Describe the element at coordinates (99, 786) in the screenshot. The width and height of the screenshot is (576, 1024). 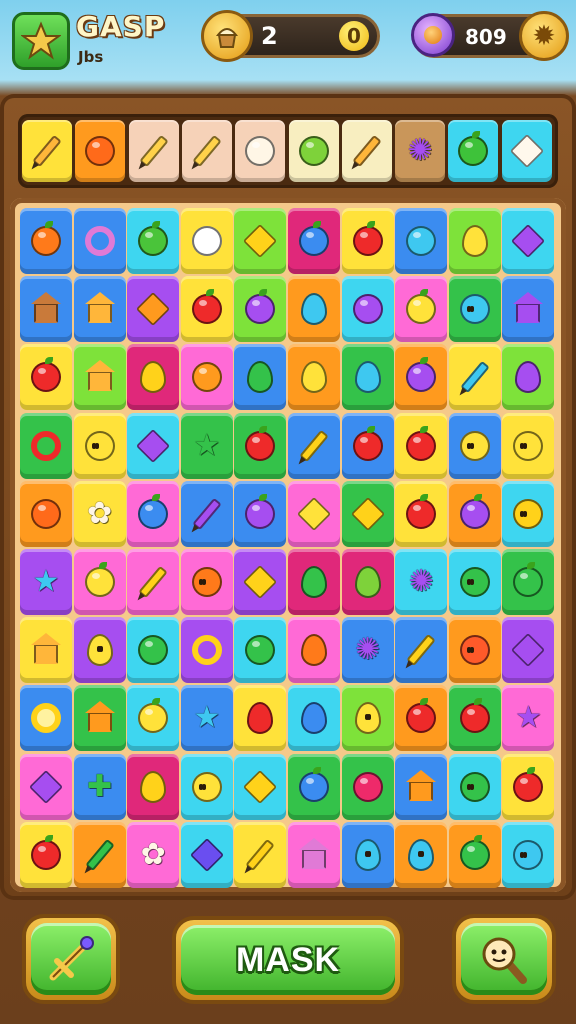
I see `board-tile: ✚` at that location.